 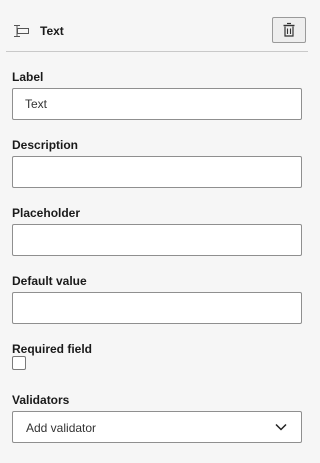 What do you see at coordinates (45, 145) in the screenshot?
I see `description-field-label: Description` at bounding box center [45, 145].